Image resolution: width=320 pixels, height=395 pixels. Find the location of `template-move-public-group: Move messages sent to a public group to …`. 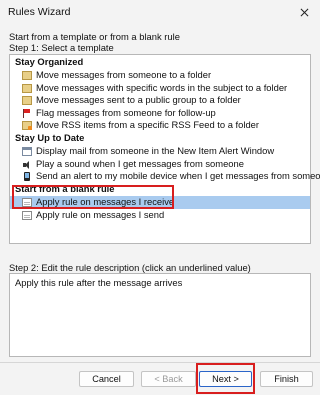

template-move-public-group: Move messages sent to a public group to … is located at coordinates (160, 100).